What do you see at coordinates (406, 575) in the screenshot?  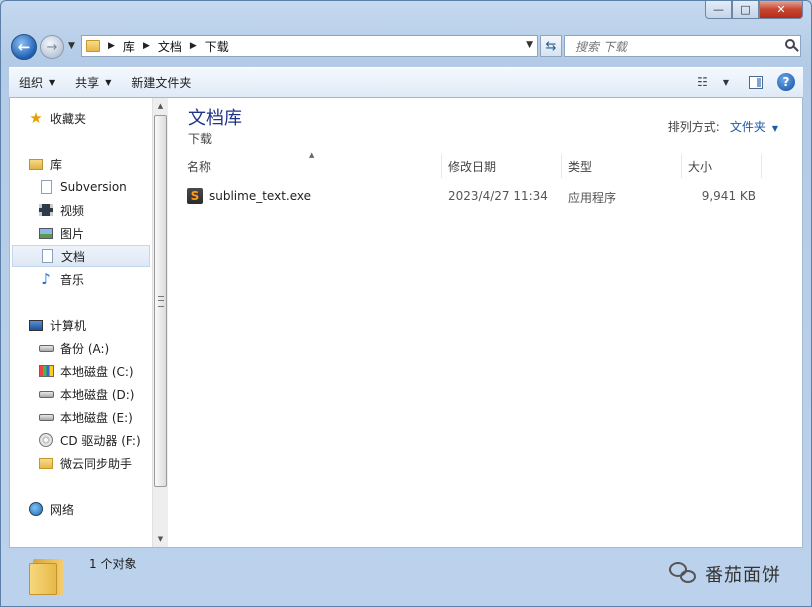 I see `details-pane: 1 个对象 番茄面饼` at bounding box center [406, 575].